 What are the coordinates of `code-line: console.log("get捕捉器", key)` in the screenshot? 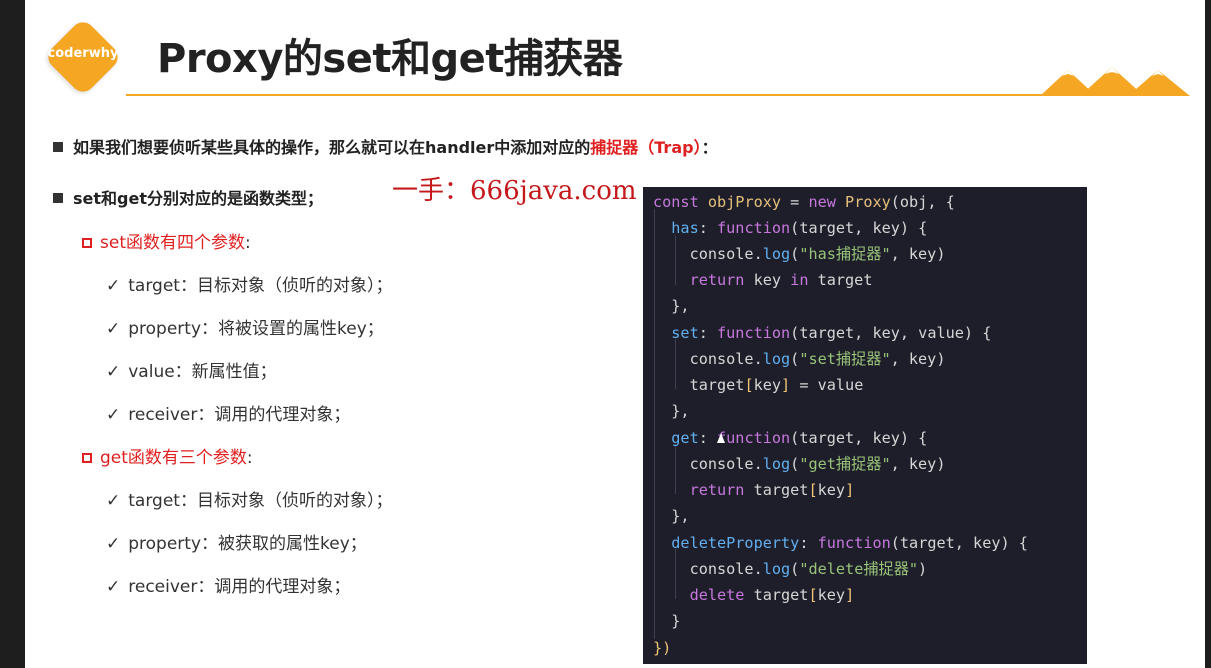 It's located at (799, 464).